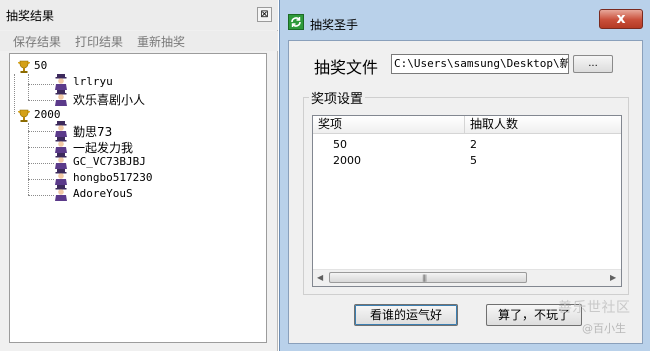 This screenshot has height=351, width=650. I want to click on menu-print-results: 打印结果, so click(99, 41).